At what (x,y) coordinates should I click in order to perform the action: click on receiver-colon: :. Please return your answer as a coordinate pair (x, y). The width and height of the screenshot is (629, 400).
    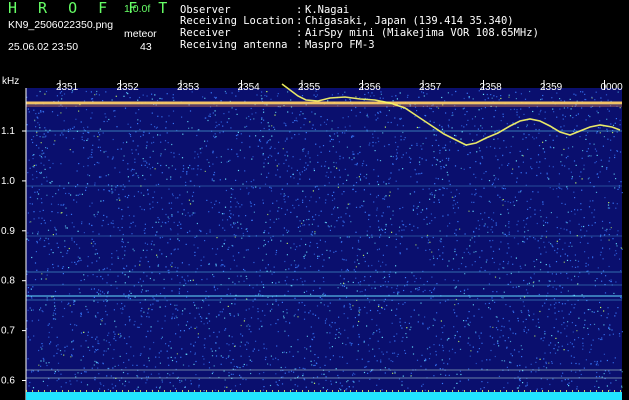
    Looking at the image, I should click on (299, 33).